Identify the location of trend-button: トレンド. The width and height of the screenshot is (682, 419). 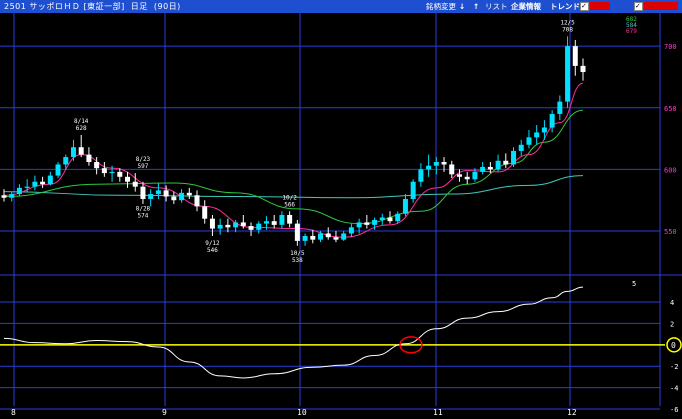
(565, 6).